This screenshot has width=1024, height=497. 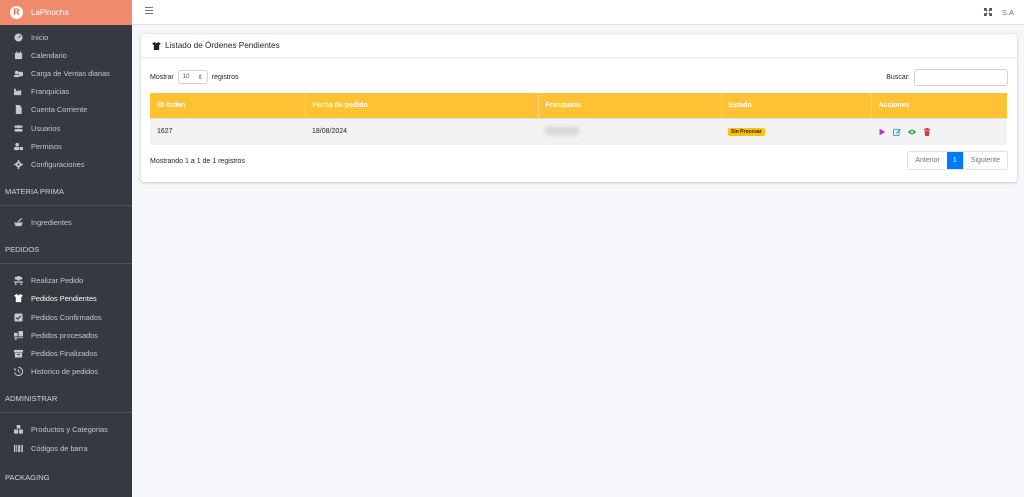 I want to click on search-wrap: Buscar:, so click(x=947, y=77).